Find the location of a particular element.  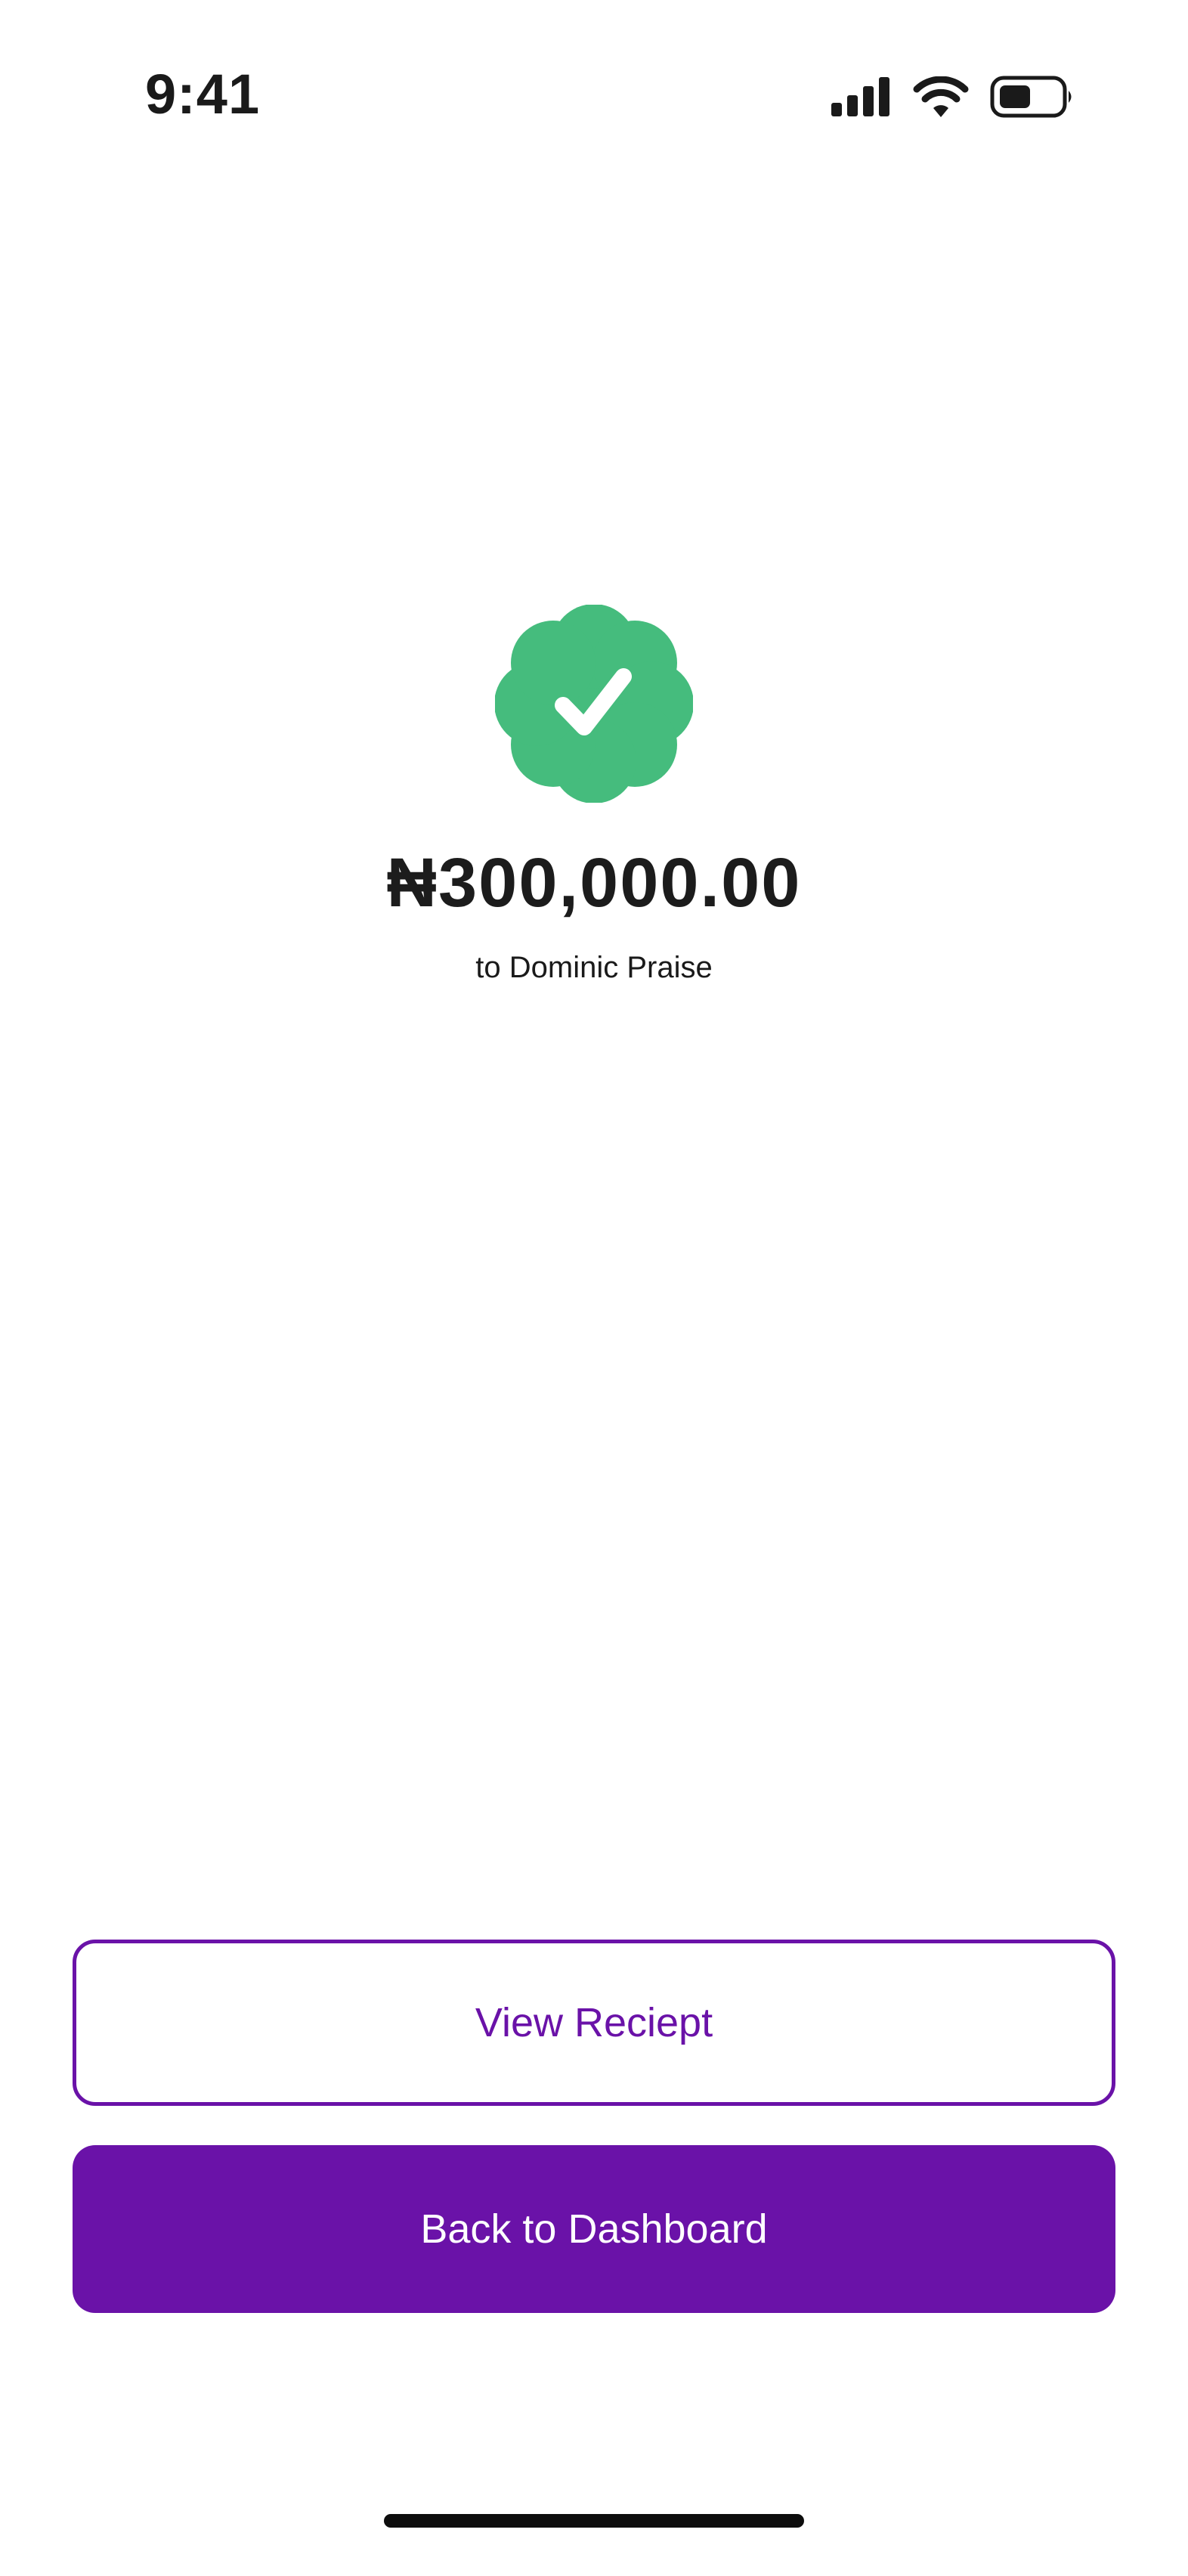

back-to-dashboard-button: Back to Dashboard is located at coordinates (594, 2229).